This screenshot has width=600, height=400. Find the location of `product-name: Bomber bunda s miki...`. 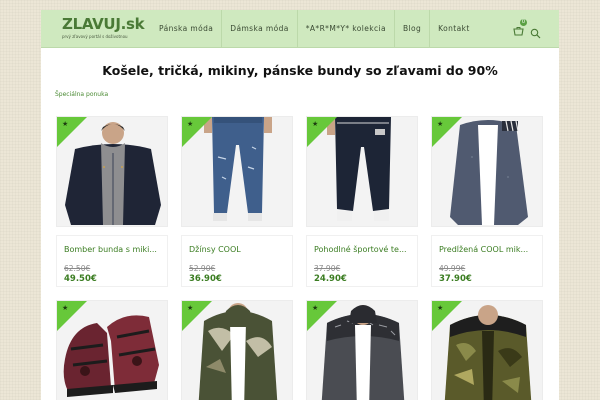

product-name: Bomber bunda s miki... is located at coordinates (114, 249).